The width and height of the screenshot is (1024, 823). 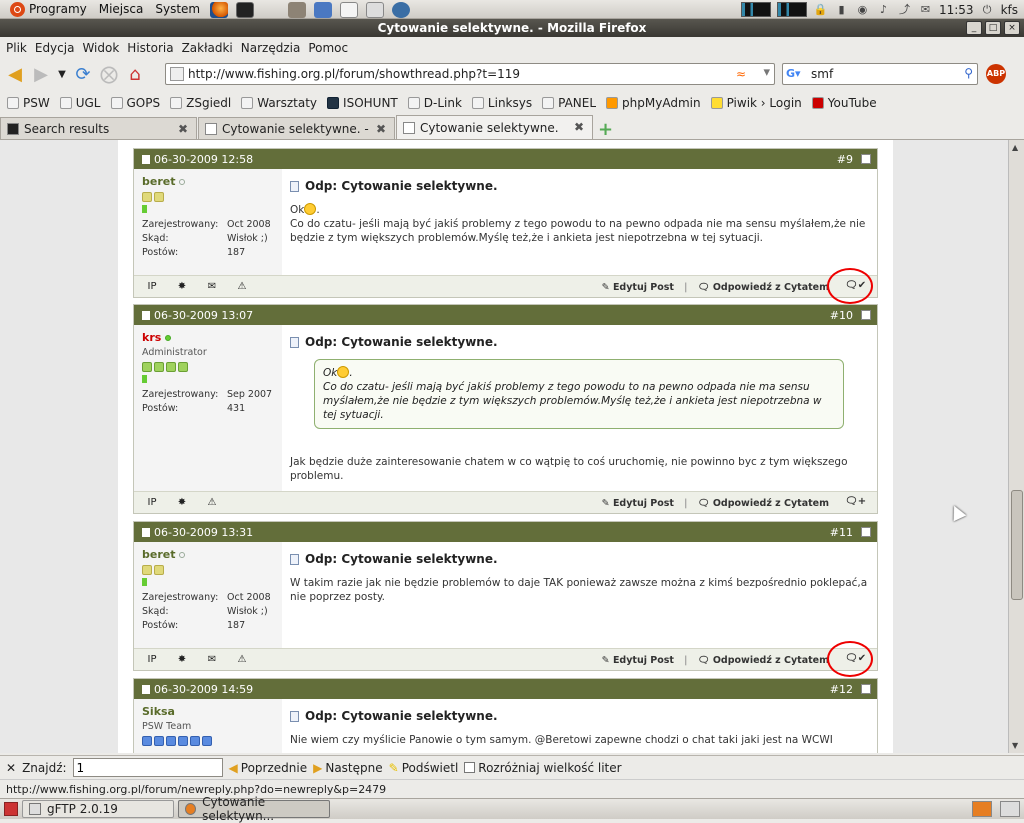 I want to click on clock: 11:53, so click(x=956, y=10).